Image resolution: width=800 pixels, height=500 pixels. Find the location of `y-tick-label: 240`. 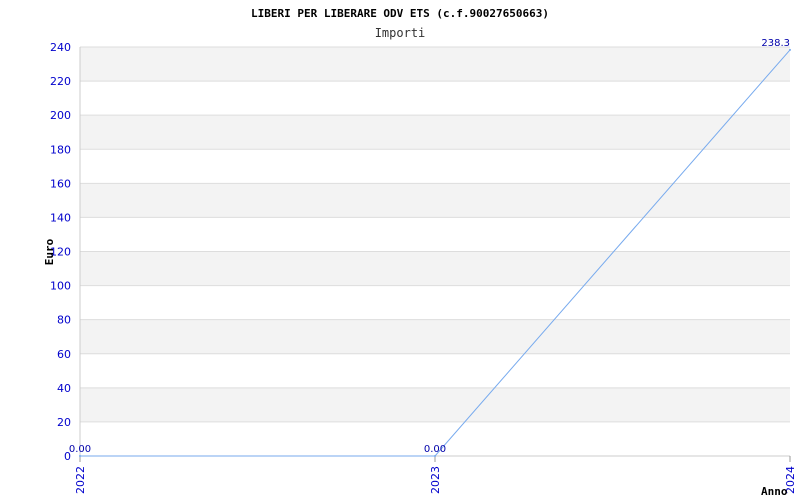

y-tick-label: 240 is located at coordinates (60, 47).